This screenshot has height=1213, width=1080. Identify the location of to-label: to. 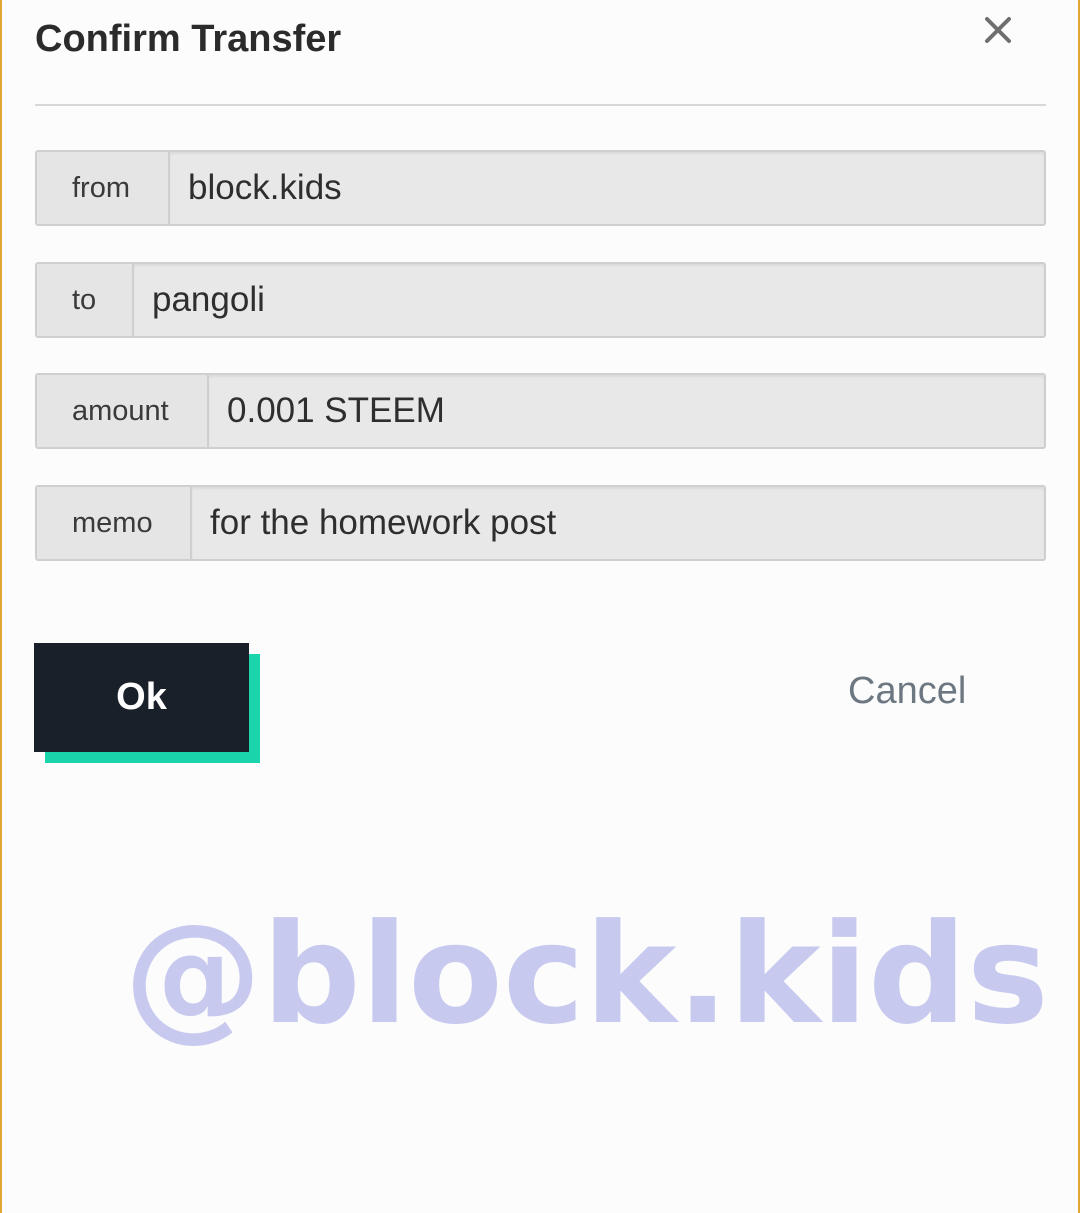
(85, 300).